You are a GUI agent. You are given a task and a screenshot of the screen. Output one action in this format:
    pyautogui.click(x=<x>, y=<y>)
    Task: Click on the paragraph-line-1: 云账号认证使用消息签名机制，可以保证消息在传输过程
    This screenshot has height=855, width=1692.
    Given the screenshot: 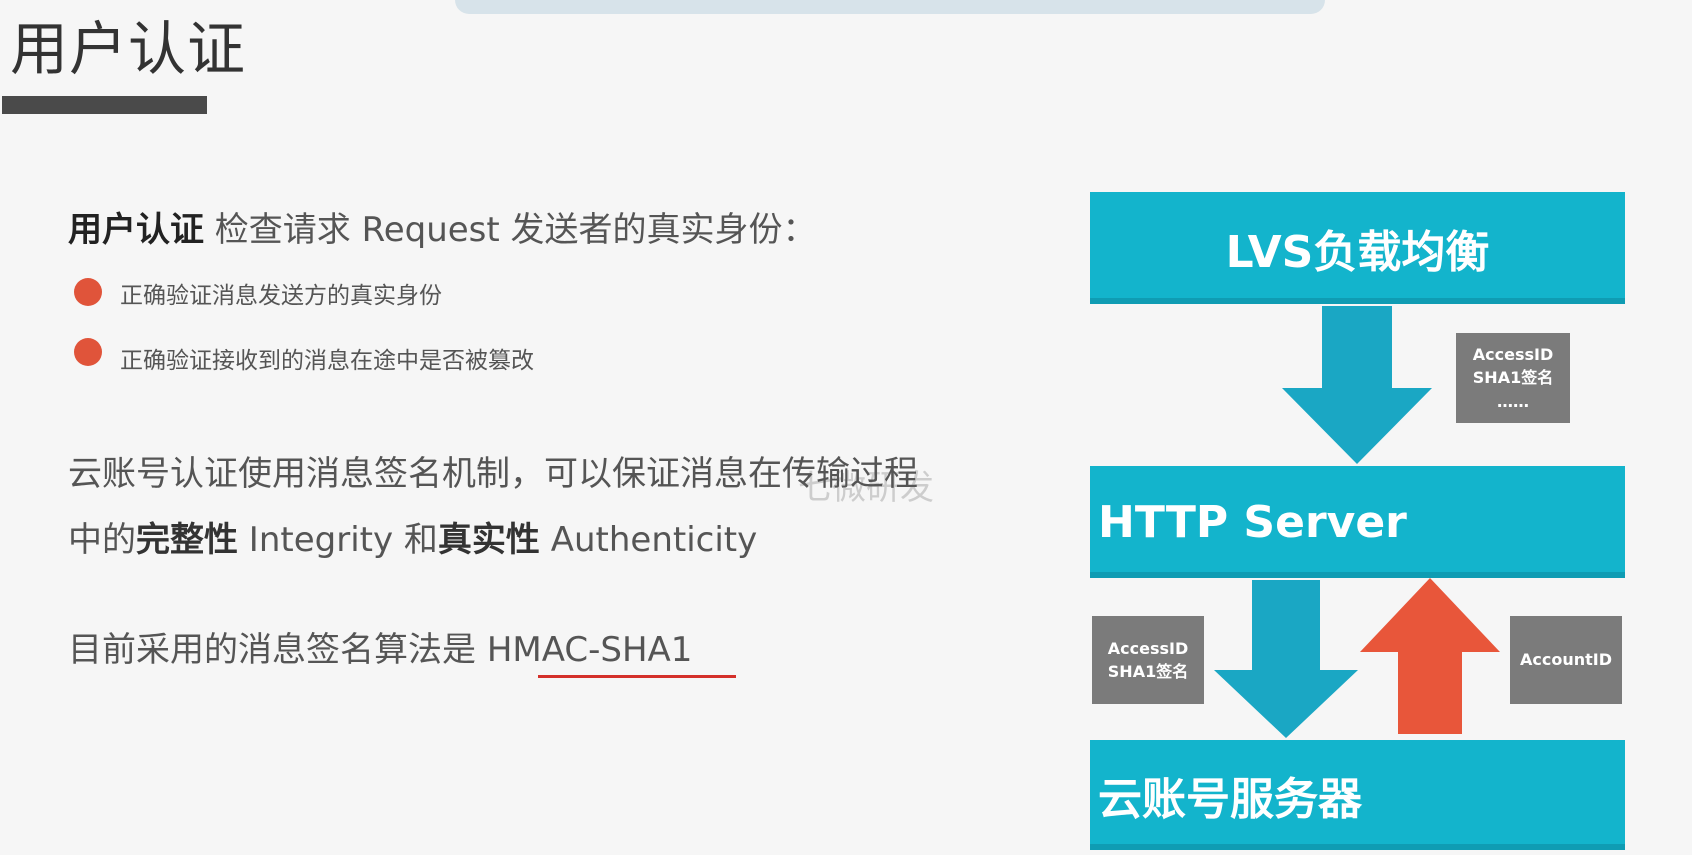 What is the action you would take?
    pyautogui.click(x=493, y=474)
    